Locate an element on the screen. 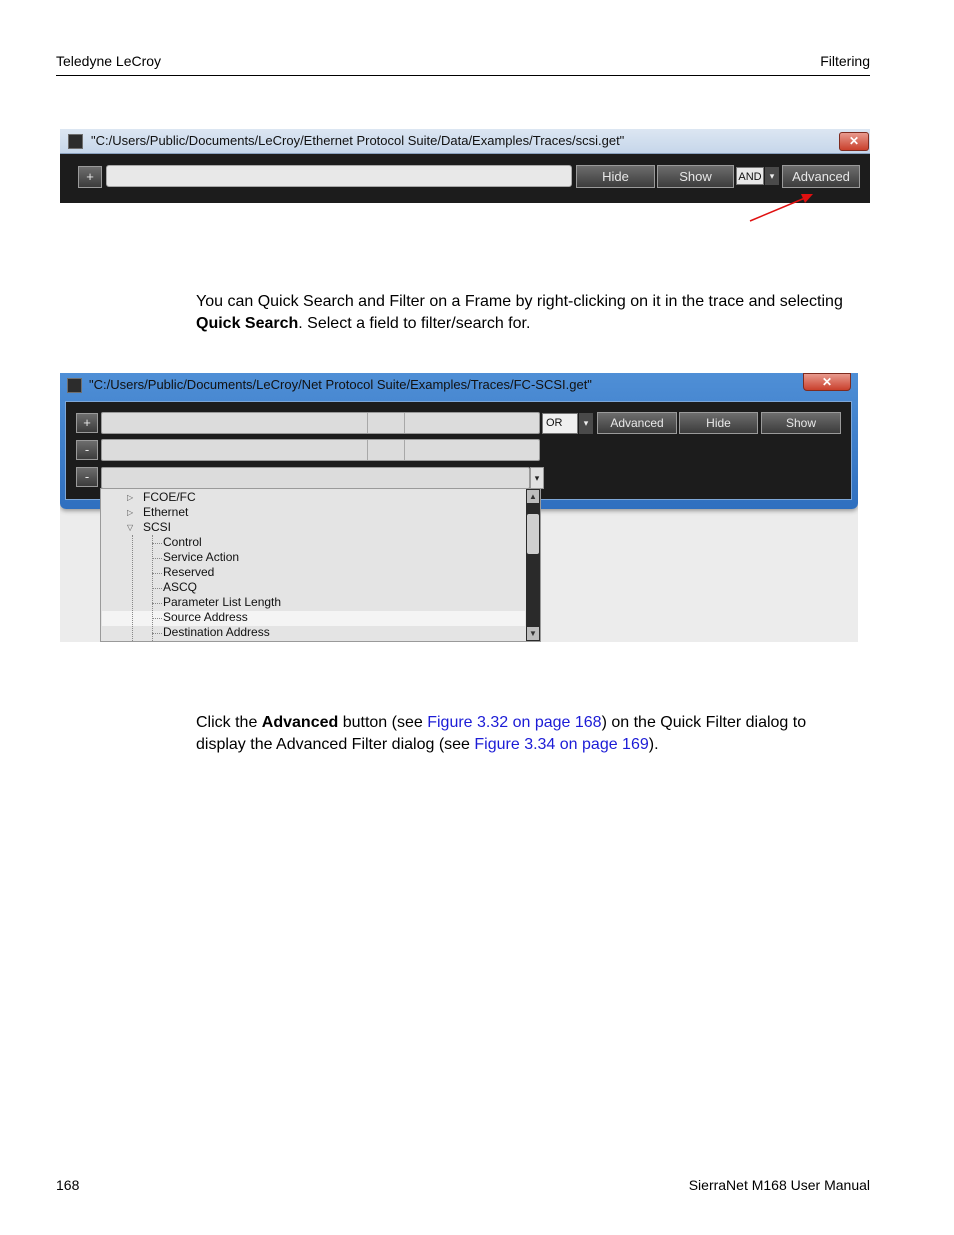  tree-item: SCSI is located at coordinates (157, 527).